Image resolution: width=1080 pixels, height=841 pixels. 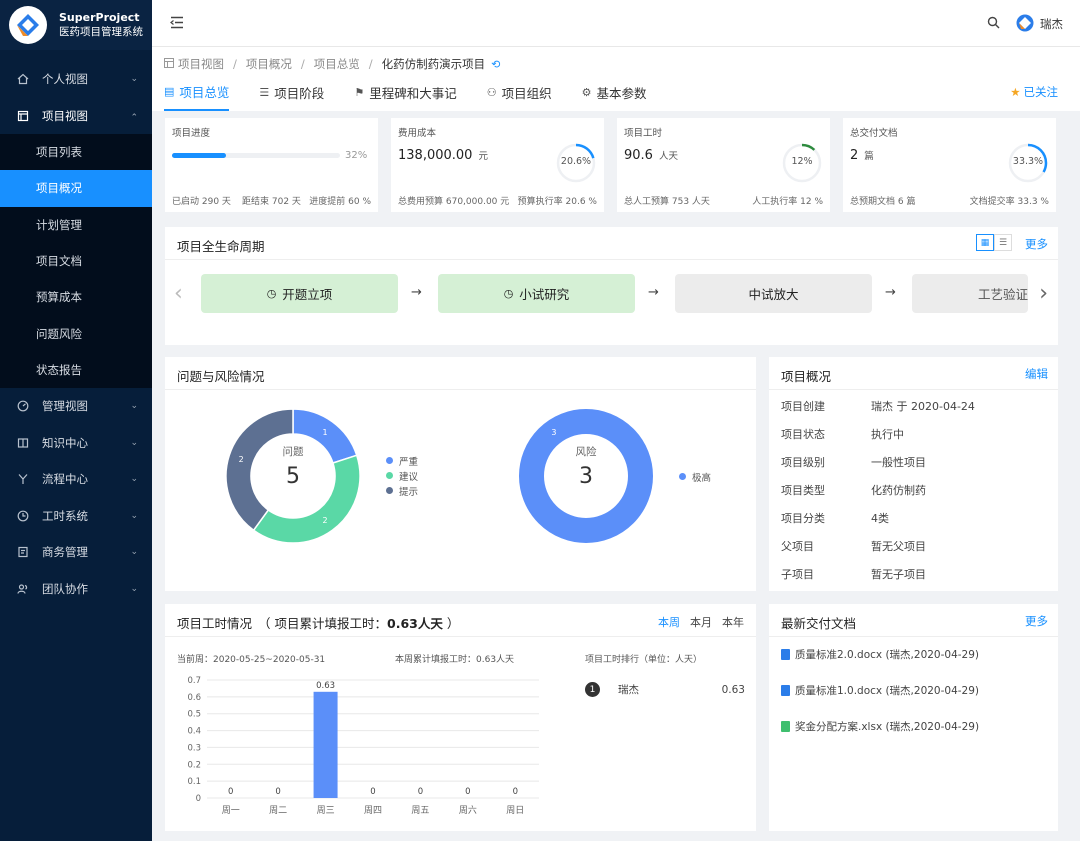 I want to click on breadcrumb-current: 化药仿制药演示项目, so click(x=433, y=64).